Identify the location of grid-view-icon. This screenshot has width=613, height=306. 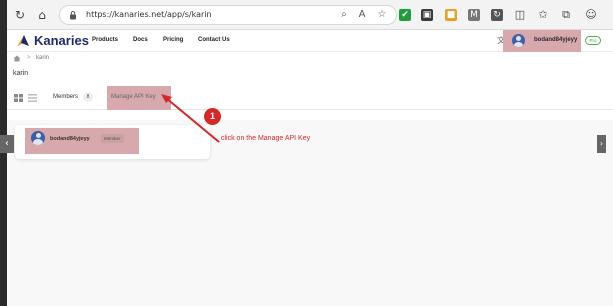
(18, 98).